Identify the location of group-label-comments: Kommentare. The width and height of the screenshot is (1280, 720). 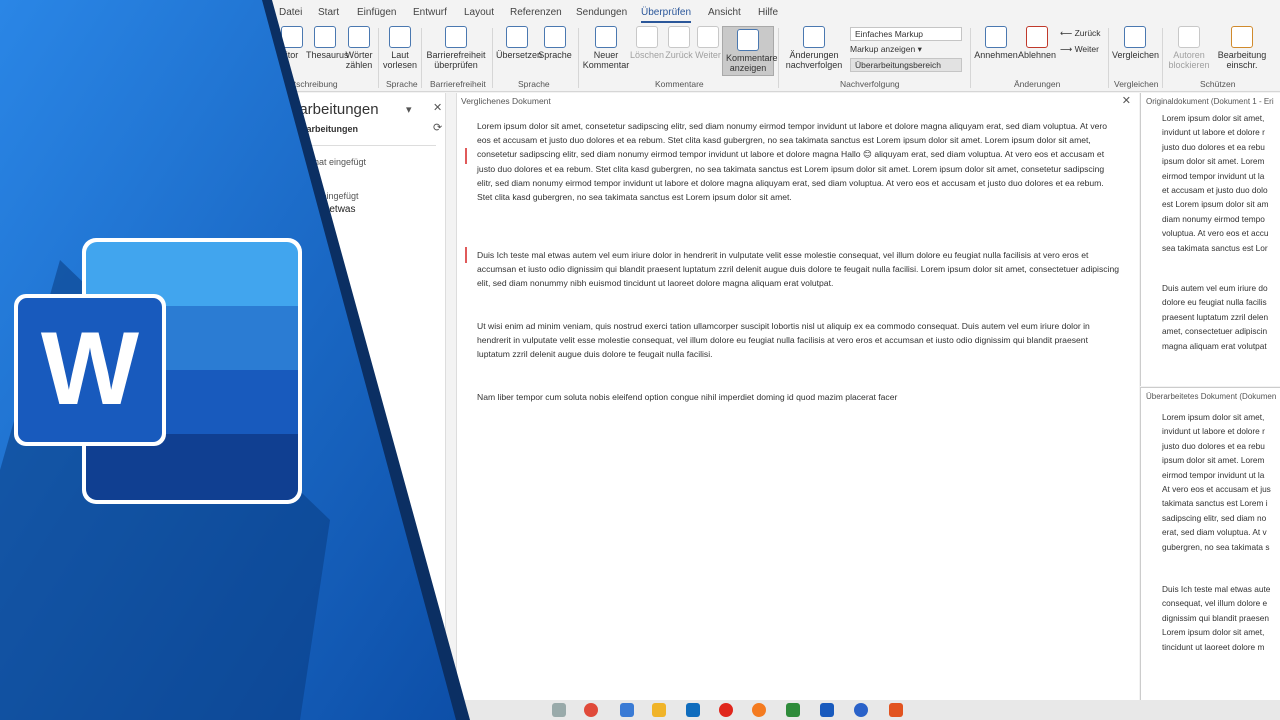
(679, 84).